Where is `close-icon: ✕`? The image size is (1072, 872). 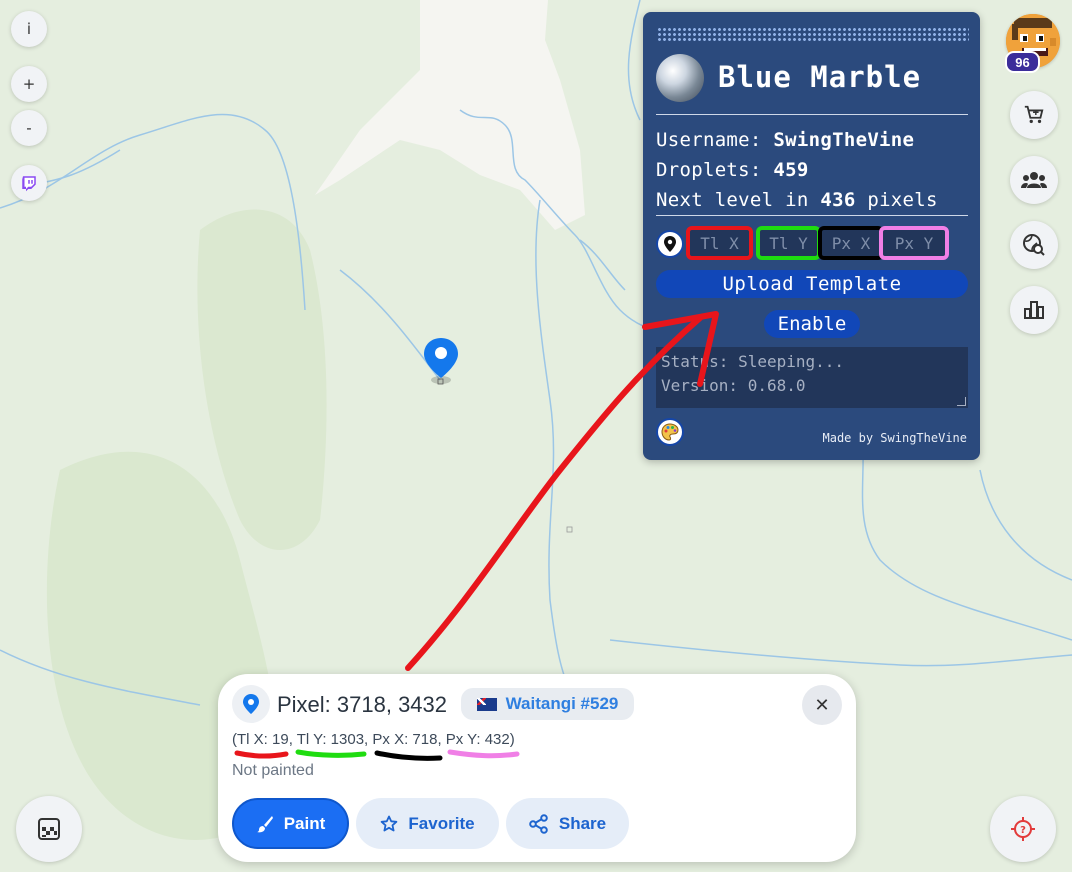 close-icon: ✕ is located at coordinates (822, 704).